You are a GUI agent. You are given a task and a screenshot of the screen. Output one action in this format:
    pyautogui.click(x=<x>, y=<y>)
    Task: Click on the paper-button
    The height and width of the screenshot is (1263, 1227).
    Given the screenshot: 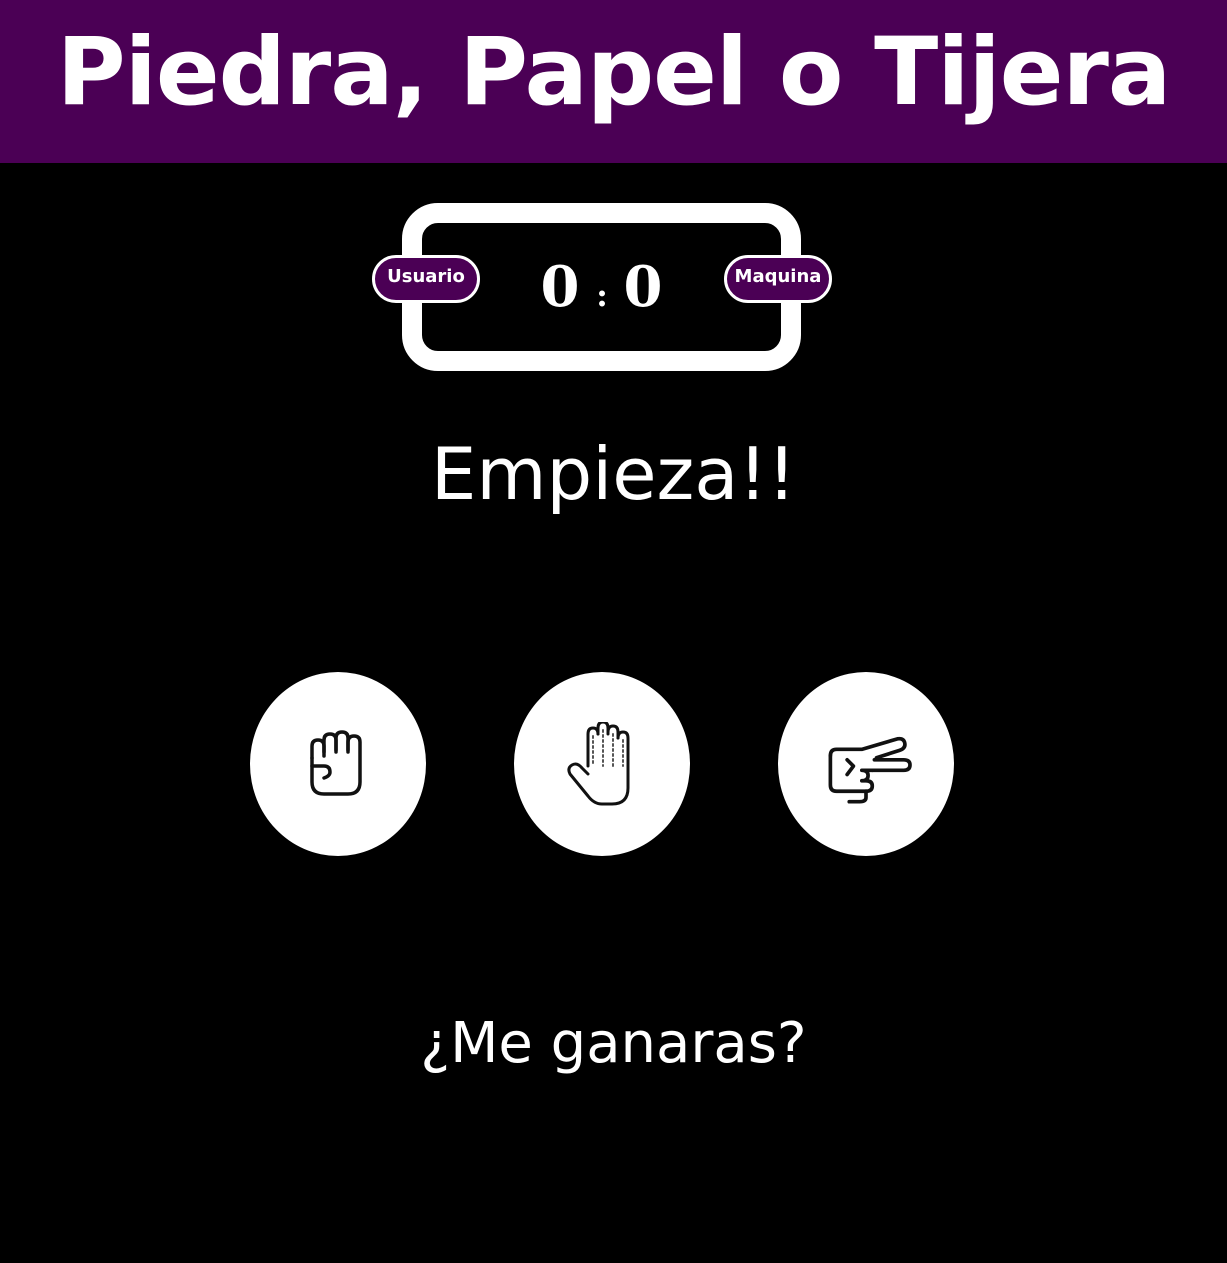 What is the action you would take?
    pyautogui.click(x=602, y=764)
    